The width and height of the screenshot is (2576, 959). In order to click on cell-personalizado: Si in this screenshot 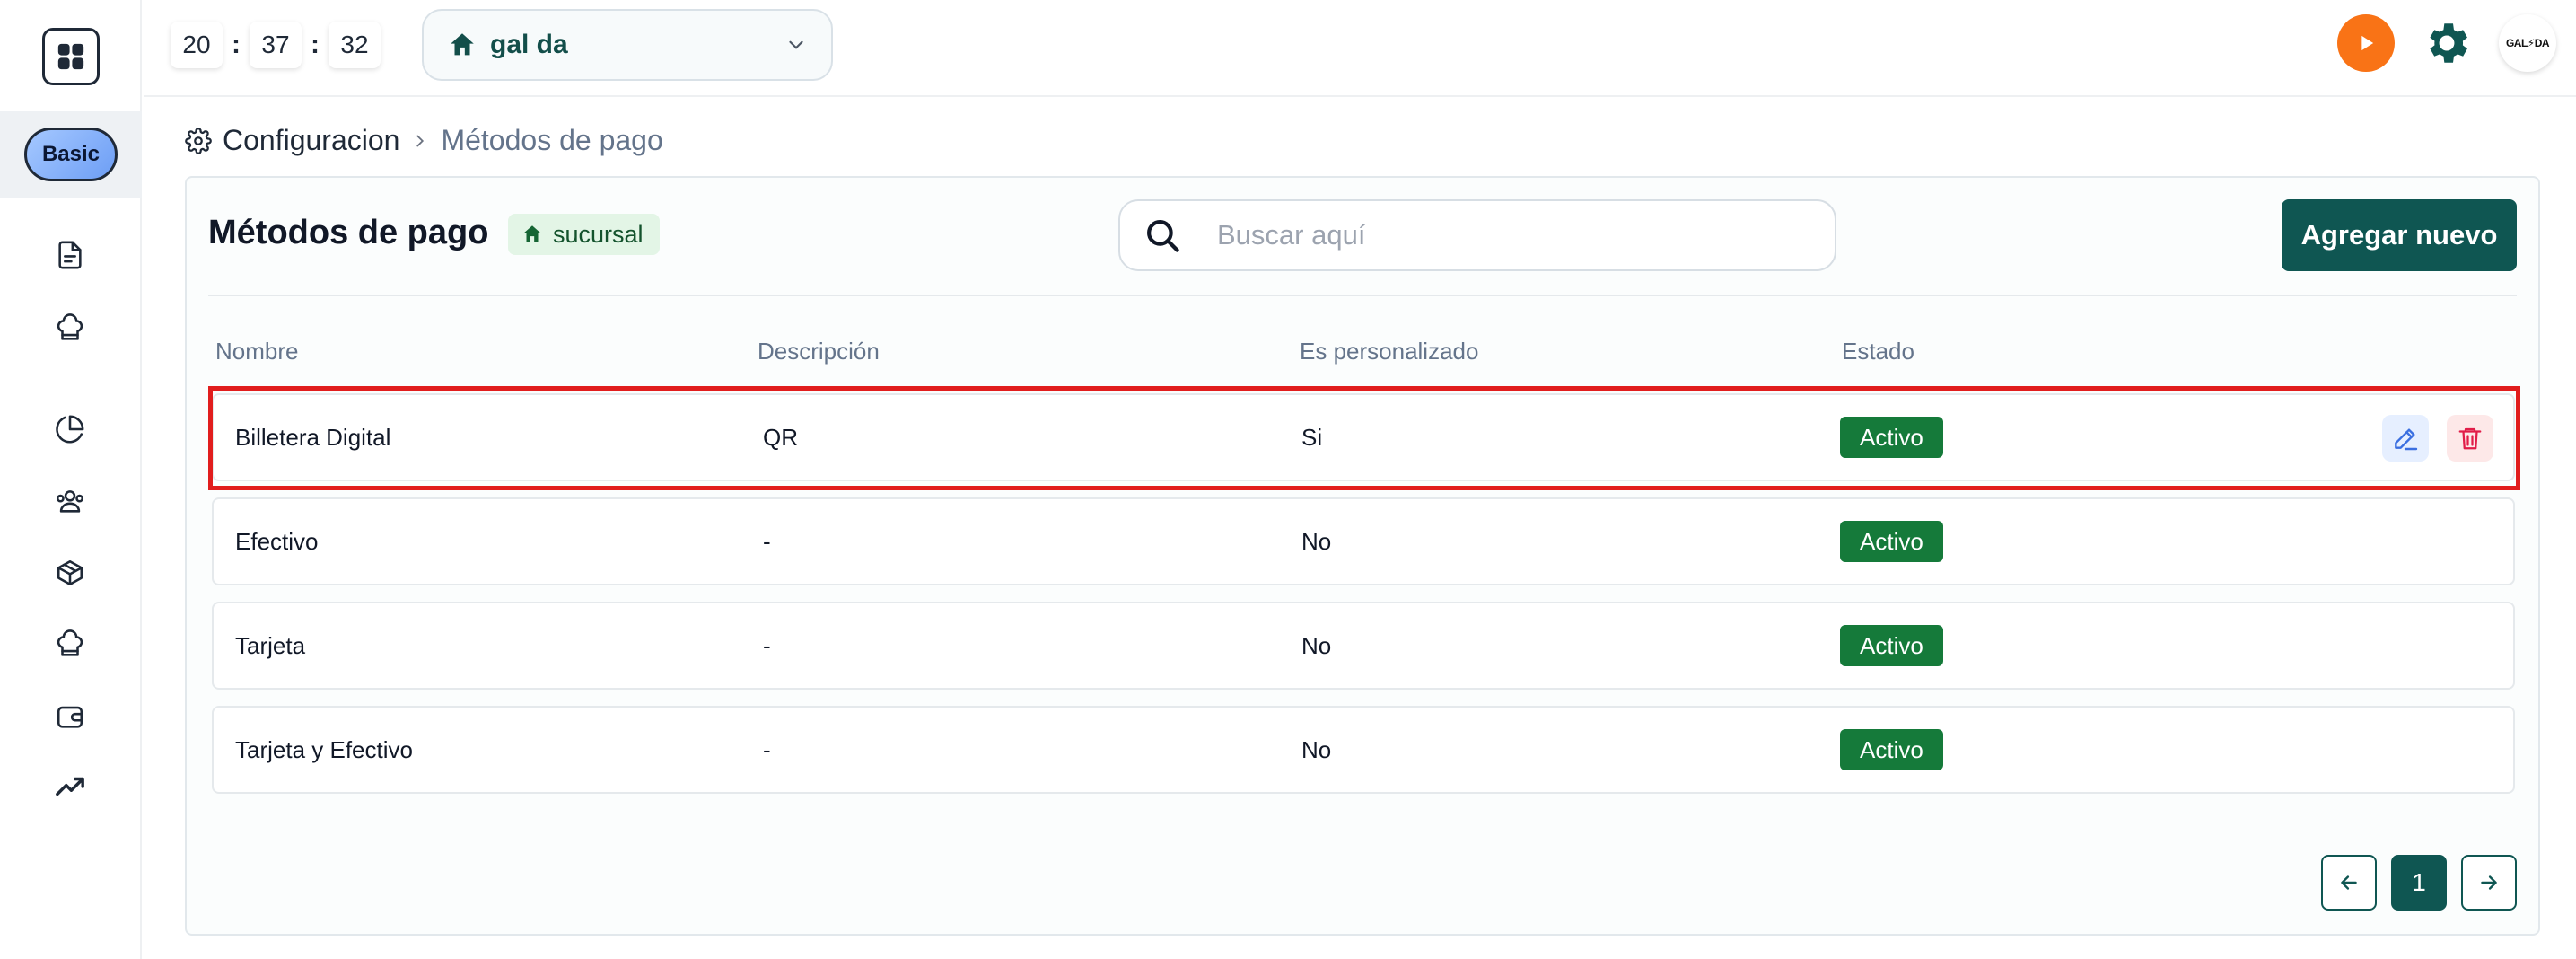, I will do `click(1312, 437)`.